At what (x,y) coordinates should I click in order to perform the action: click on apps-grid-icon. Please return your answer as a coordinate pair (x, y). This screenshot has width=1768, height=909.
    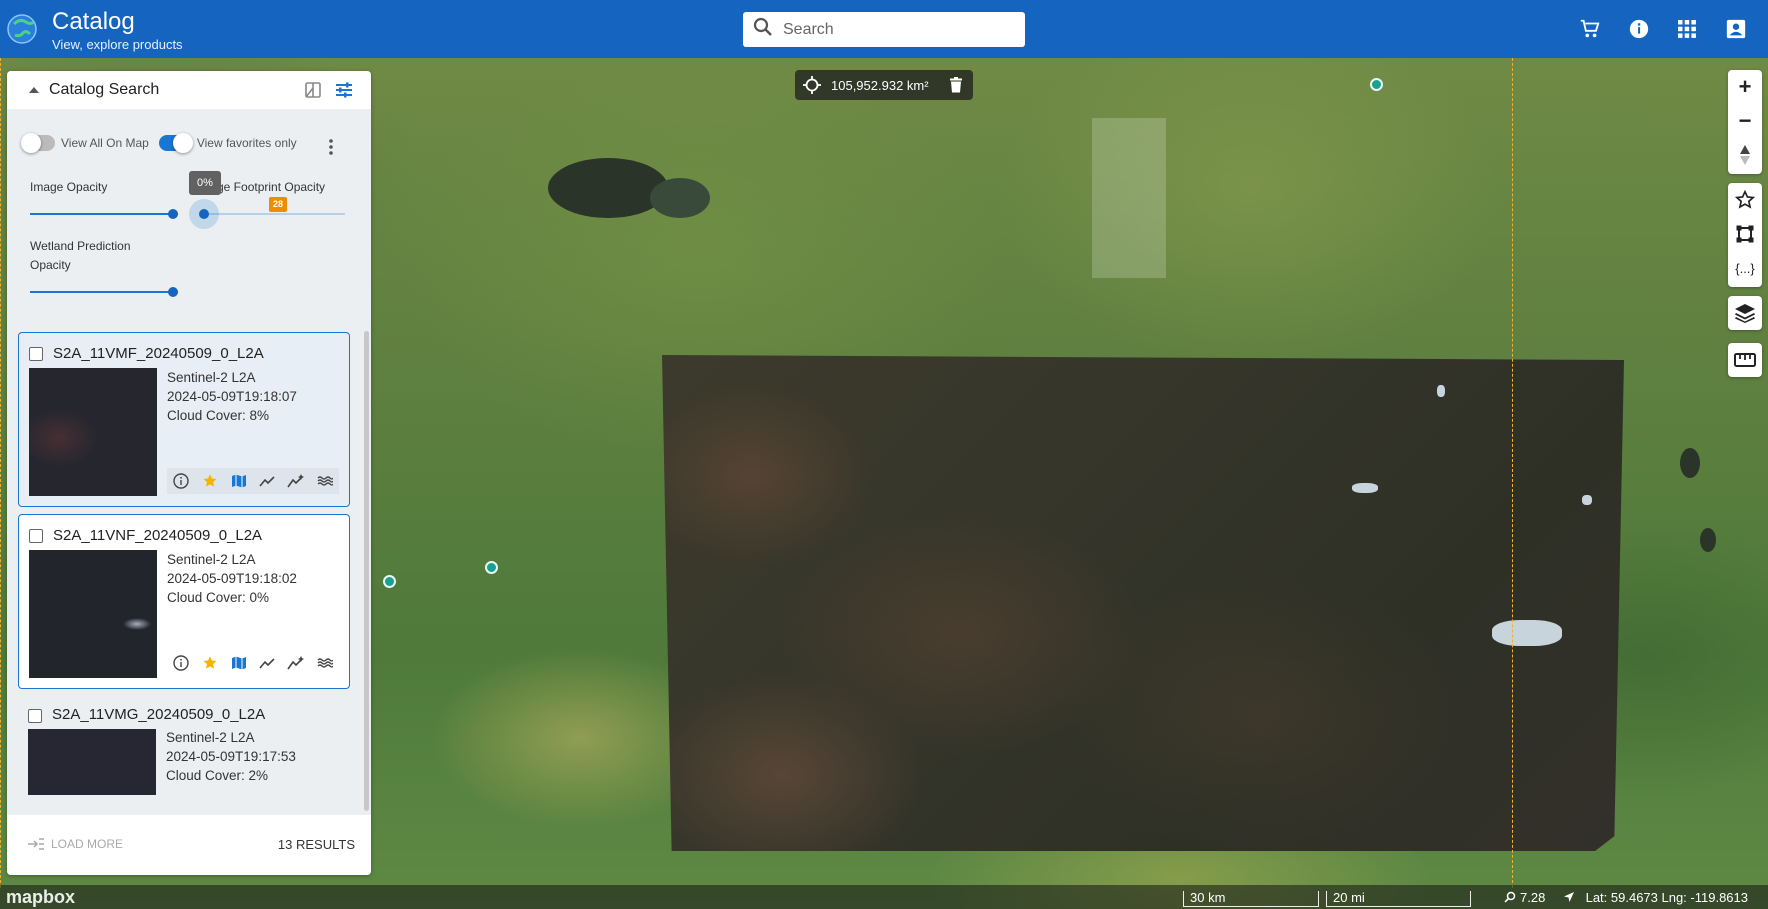
    Looking at the image, I should click on (1687, 29).